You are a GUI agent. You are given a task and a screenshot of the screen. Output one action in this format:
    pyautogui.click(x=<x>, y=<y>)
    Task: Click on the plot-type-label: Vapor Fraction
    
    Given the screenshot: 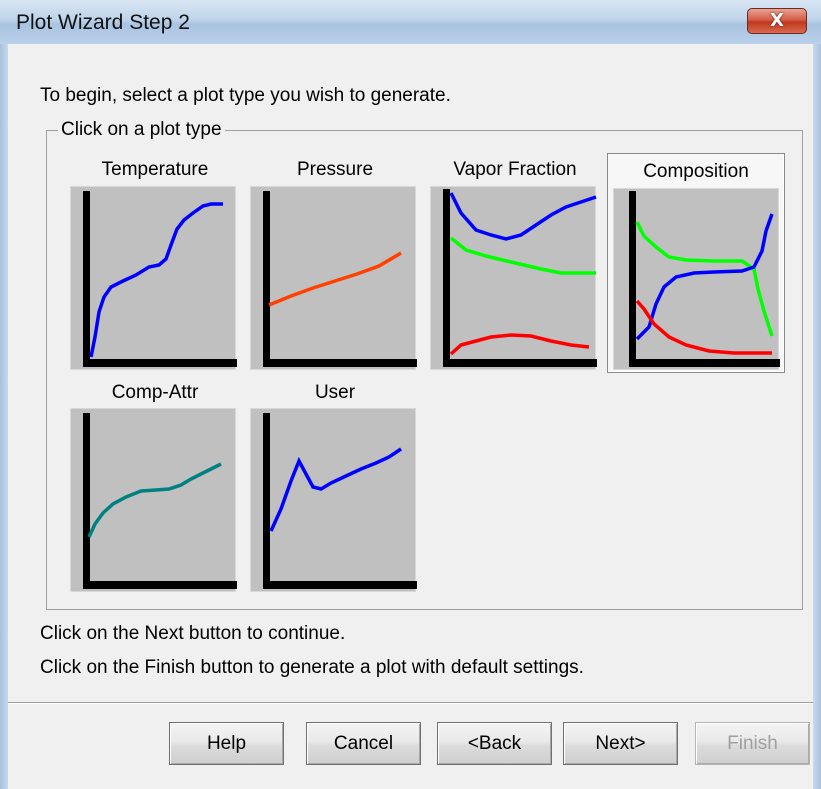 What is the action you would take?
    pyautogui.click(x=515, y=169)
    